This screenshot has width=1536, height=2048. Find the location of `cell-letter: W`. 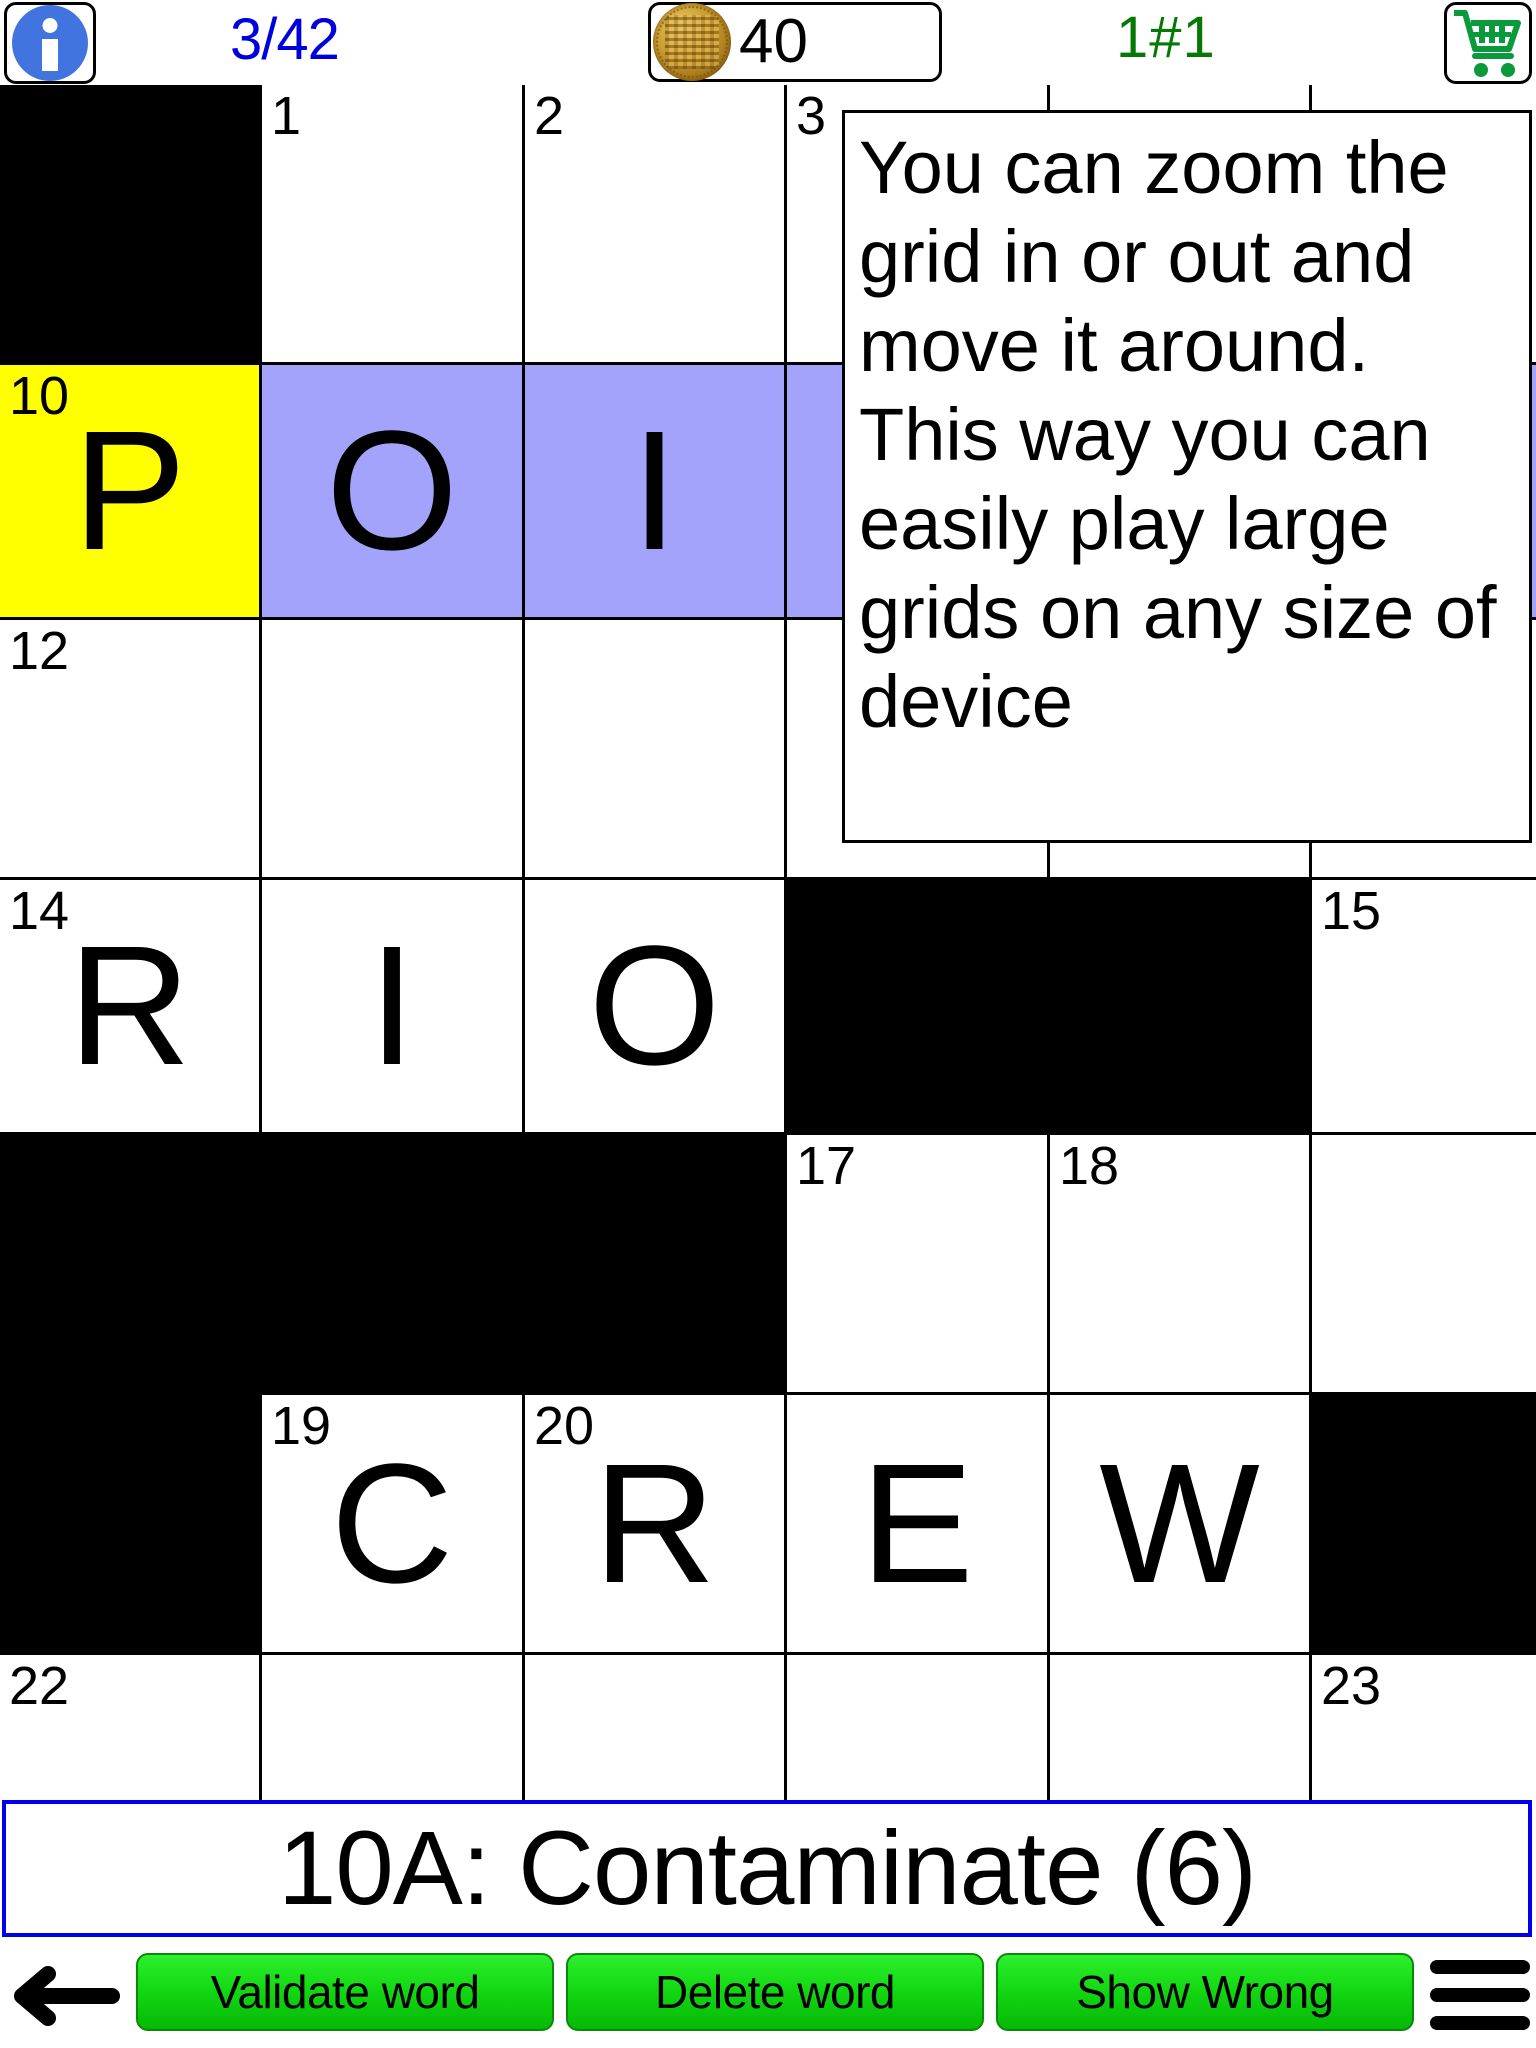

cell-letter: W is located at coordinates (1179, 1523).